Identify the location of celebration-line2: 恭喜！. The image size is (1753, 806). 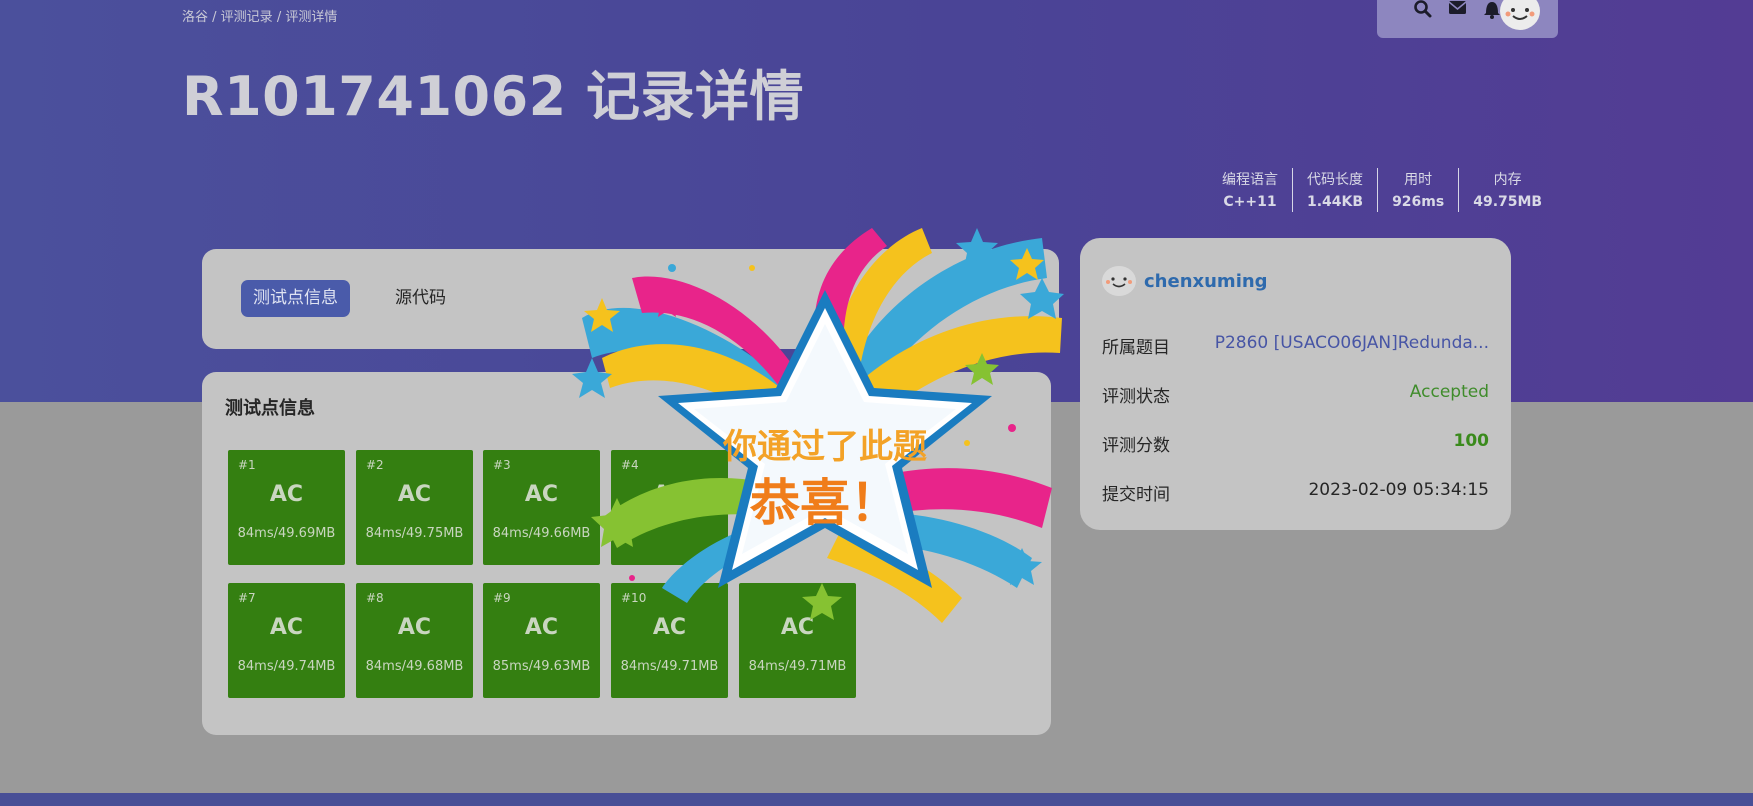
(824, 503).